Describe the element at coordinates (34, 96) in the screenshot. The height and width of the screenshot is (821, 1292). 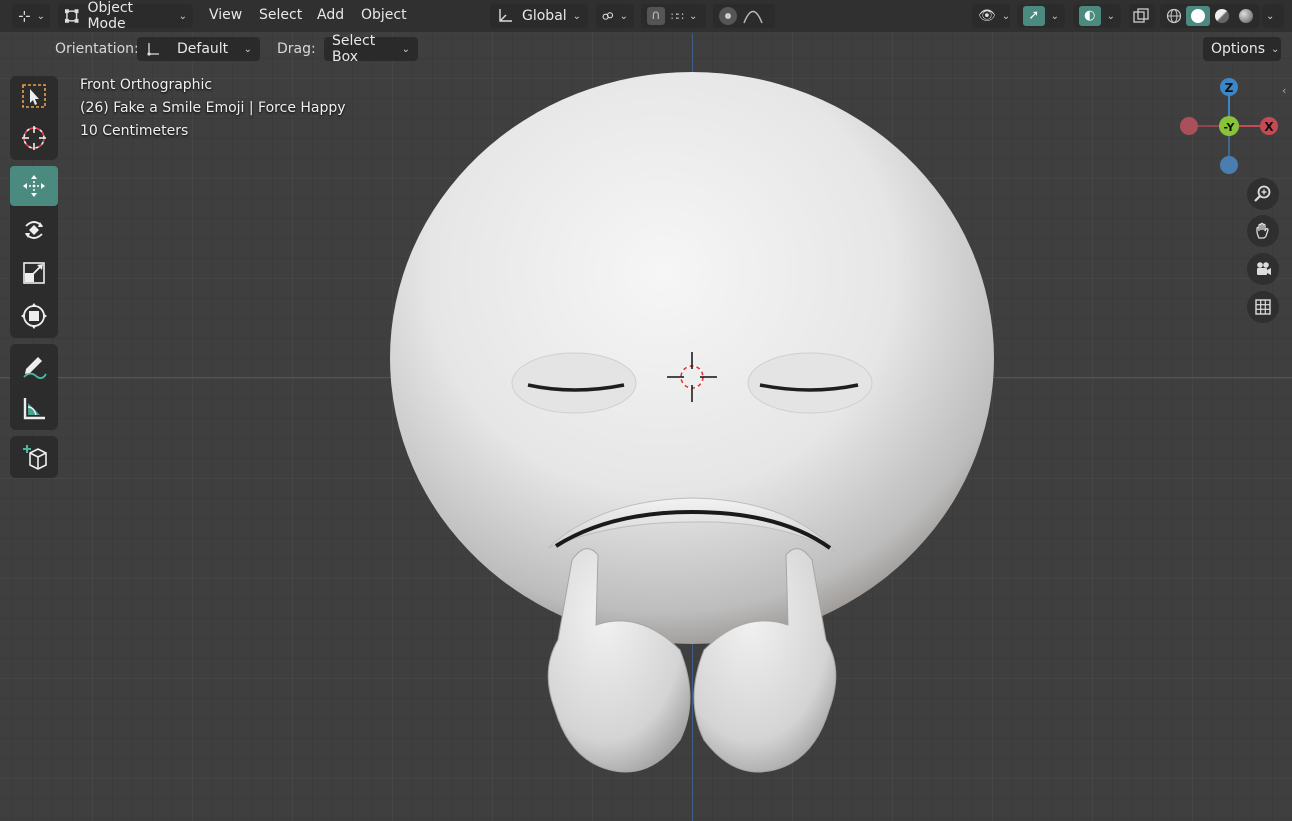
I see `select-box-tool` at that location.